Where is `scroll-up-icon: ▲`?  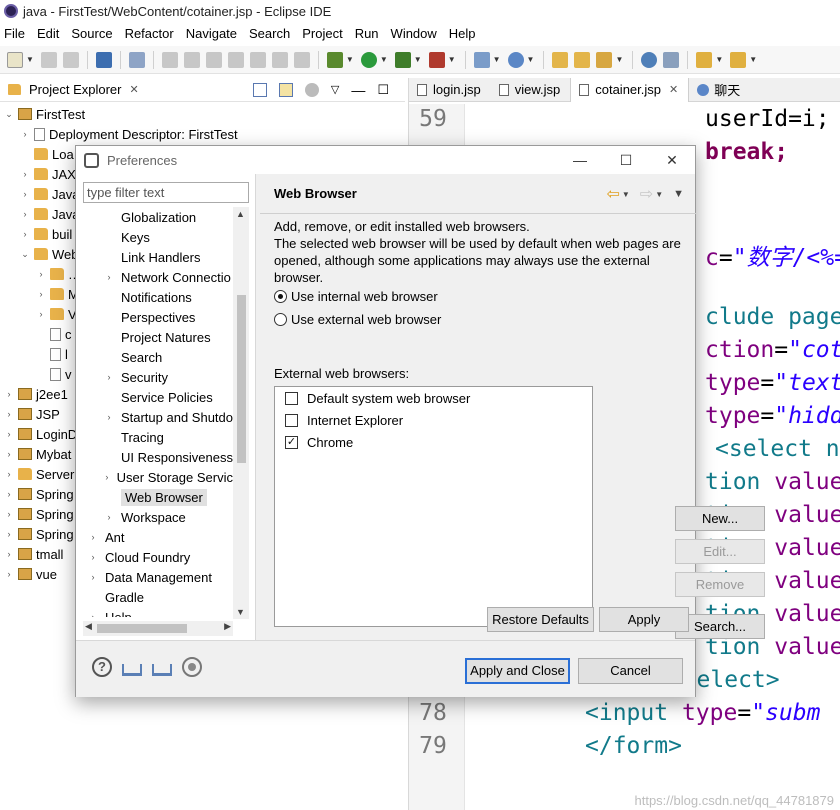 scroll-up-icon: ▲ is located at coordinates (240, 214).